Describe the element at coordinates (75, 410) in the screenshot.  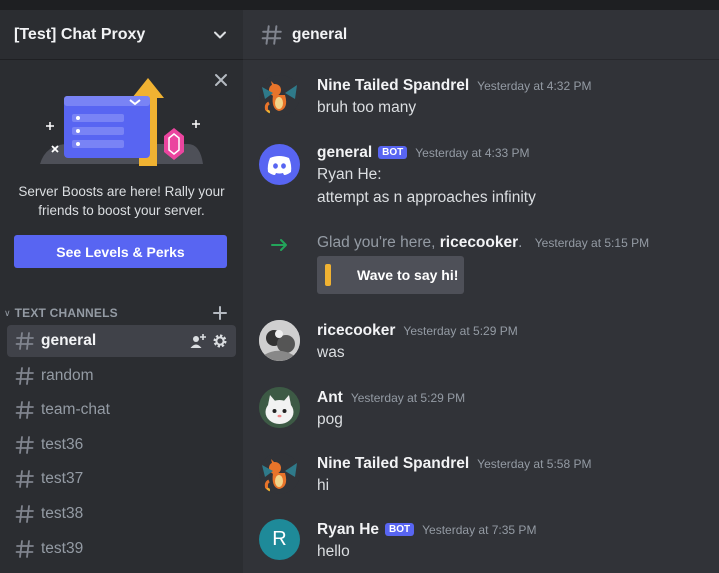
I see `channel-name: team-chat` at that location.